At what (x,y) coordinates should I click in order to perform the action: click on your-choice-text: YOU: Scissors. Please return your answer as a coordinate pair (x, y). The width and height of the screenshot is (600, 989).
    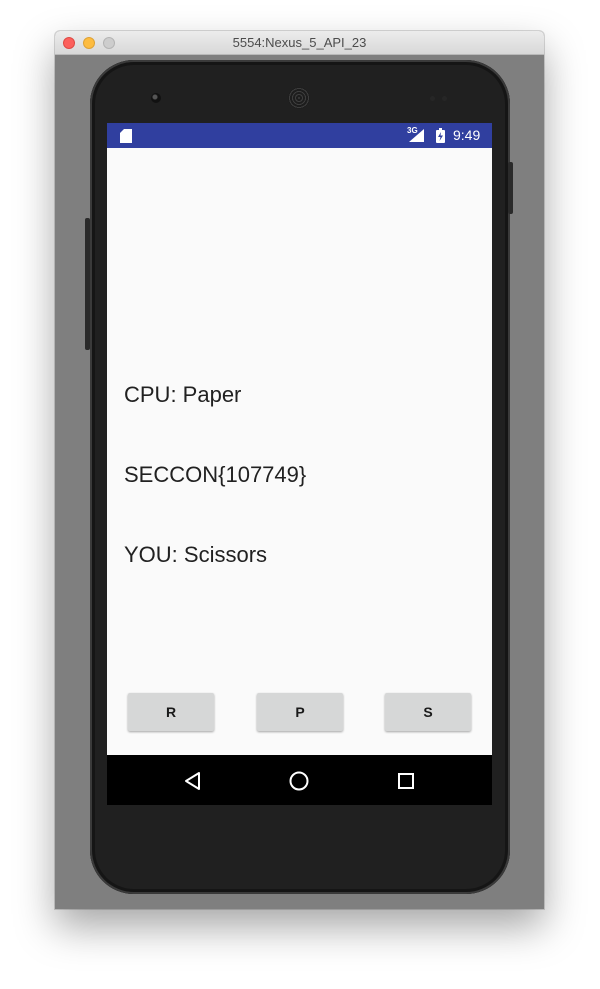
    Looking at the image, I should click on (196, 554).